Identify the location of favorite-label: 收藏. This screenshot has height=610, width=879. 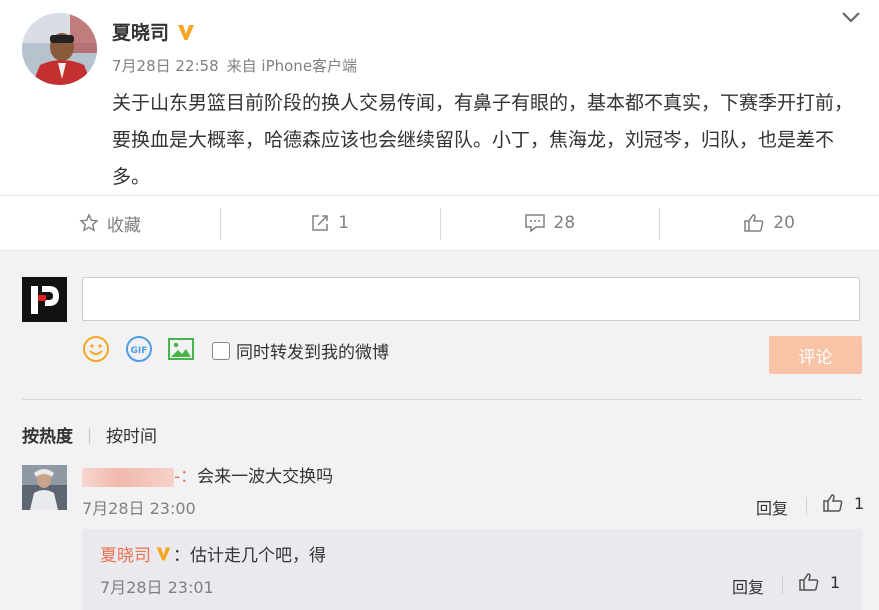
(123, 225).